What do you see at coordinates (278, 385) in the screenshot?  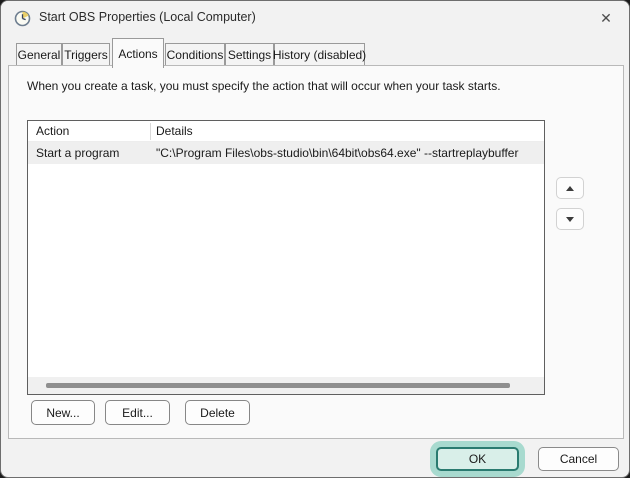 I see `scrollbar-thumb` at bounding box center [278, 385].